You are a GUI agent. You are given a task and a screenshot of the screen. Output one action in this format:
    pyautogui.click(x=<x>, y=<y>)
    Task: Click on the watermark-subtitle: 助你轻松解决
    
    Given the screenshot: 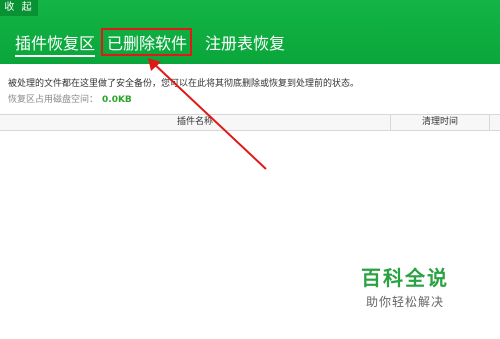 What is the action you would take?
    pyautogui.click(x=404, y=302)
    